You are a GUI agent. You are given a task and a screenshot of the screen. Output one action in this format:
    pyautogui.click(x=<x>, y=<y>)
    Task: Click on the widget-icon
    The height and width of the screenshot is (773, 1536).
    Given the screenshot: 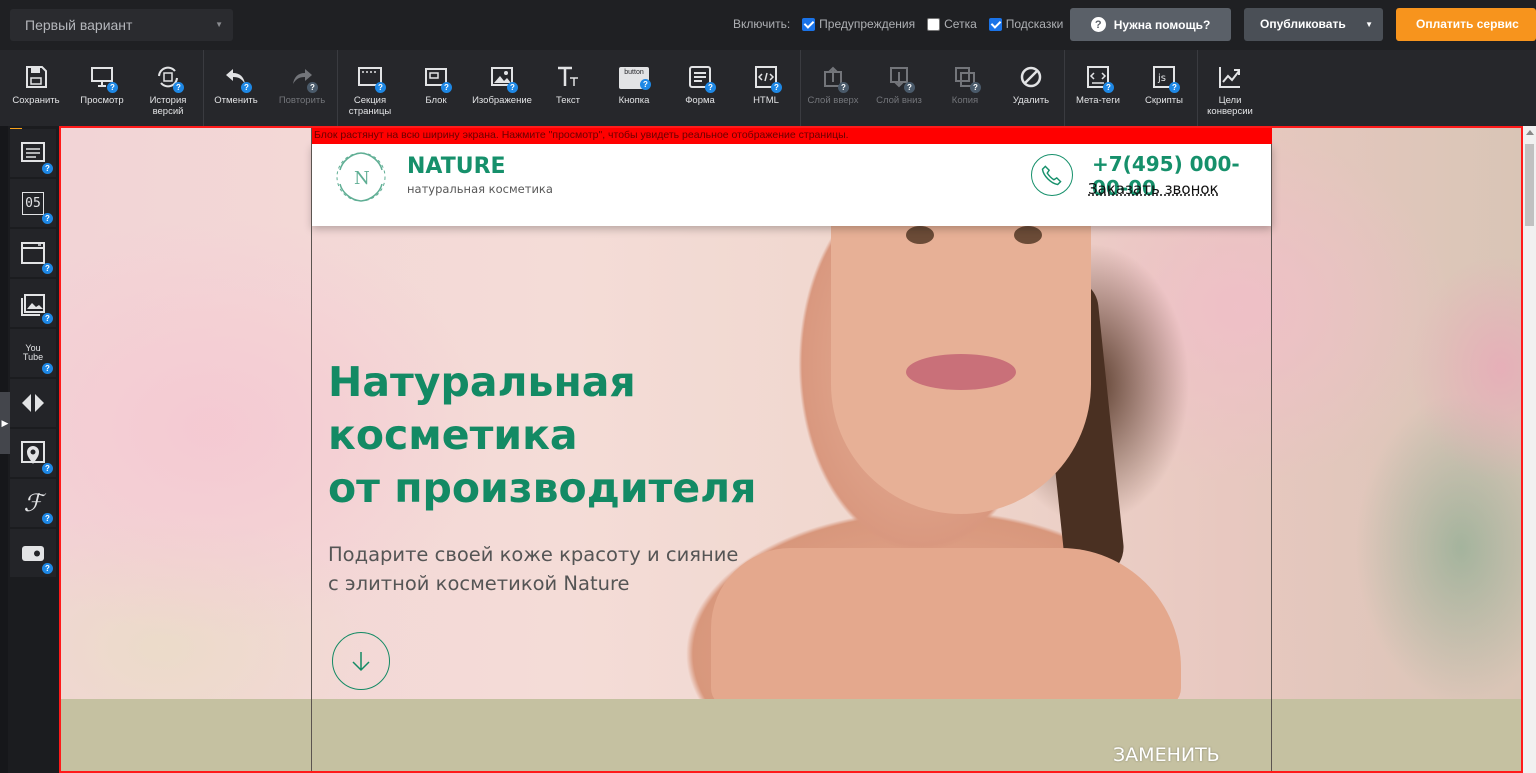 What is the action you would take?
    pyautogui.click(x=33, y=553)
    